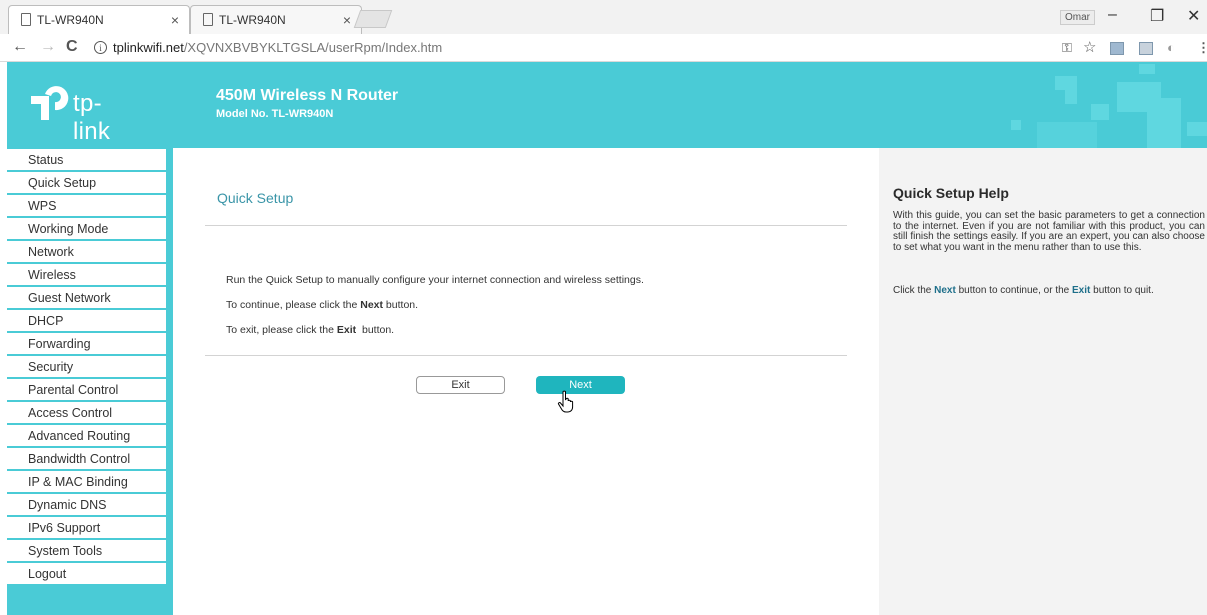 This screenshot has width=1207, height=615. Describe the element at coordinates (914, 290) in the screenshot. I see `help-instruction-text: Click the` at that location.